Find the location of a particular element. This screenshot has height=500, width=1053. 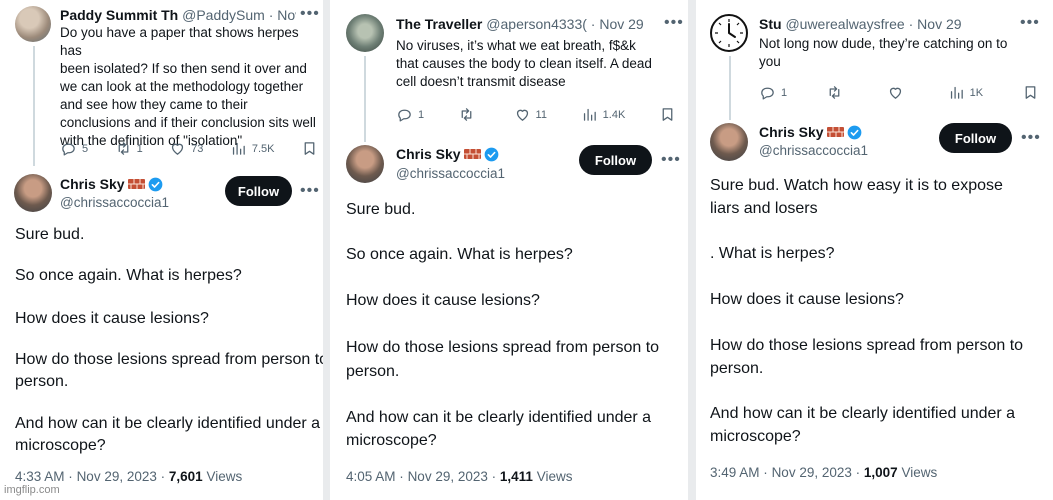

parent-author-handle: @aperson4333( is located at coordinates (536, 24).